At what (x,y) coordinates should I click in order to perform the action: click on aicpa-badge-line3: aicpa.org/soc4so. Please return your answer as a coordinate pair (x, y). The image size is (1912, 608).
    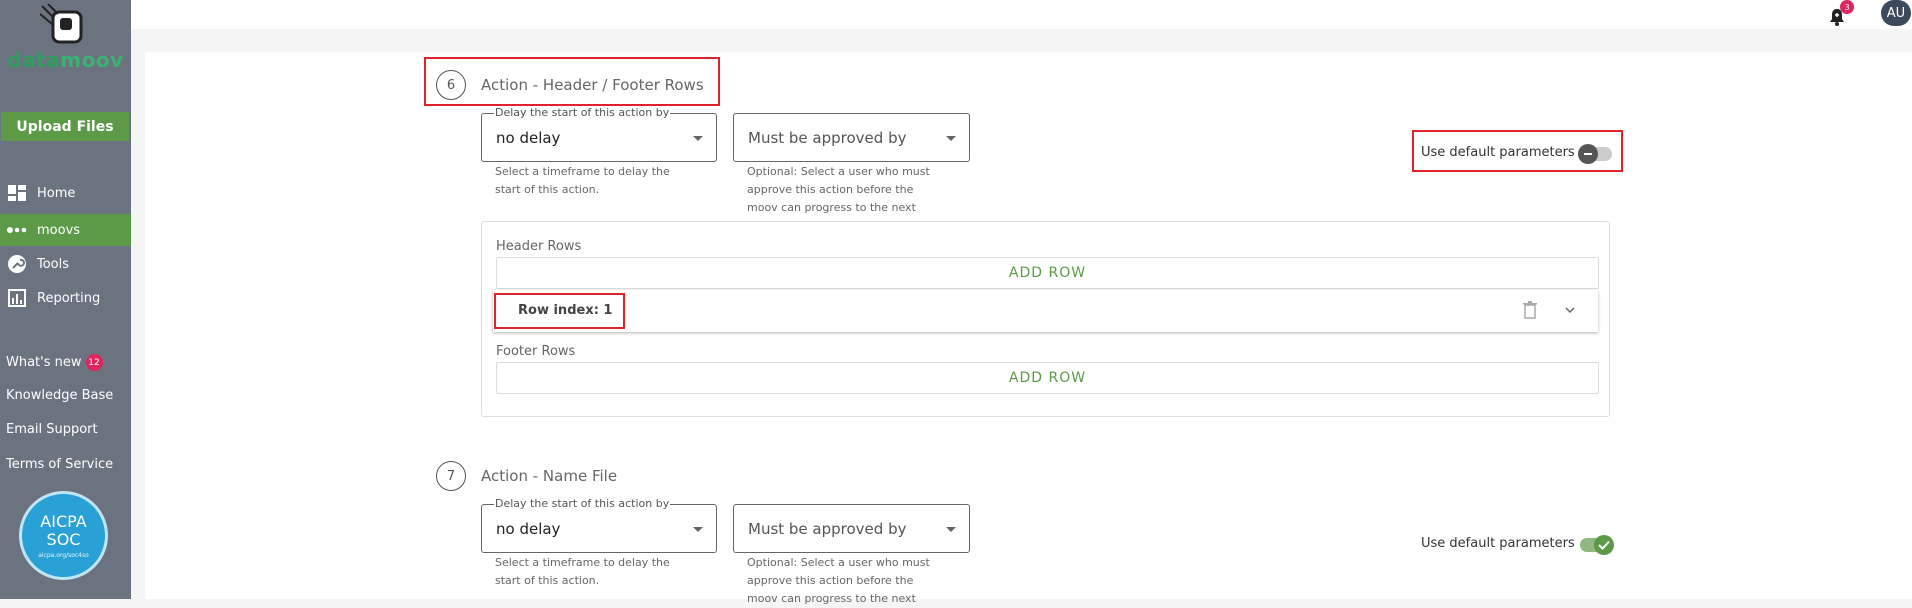
    Looking at the image, I should click on (63, 555).